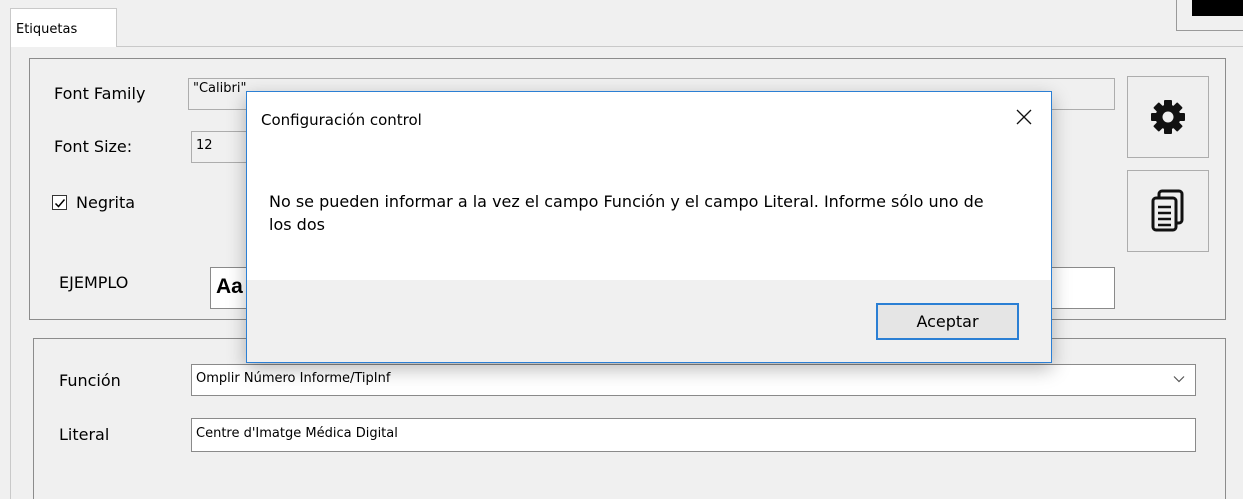 The width and height of the screenshot is (1243, 499). I want to click on checkmark-icon, so click(60, 203).